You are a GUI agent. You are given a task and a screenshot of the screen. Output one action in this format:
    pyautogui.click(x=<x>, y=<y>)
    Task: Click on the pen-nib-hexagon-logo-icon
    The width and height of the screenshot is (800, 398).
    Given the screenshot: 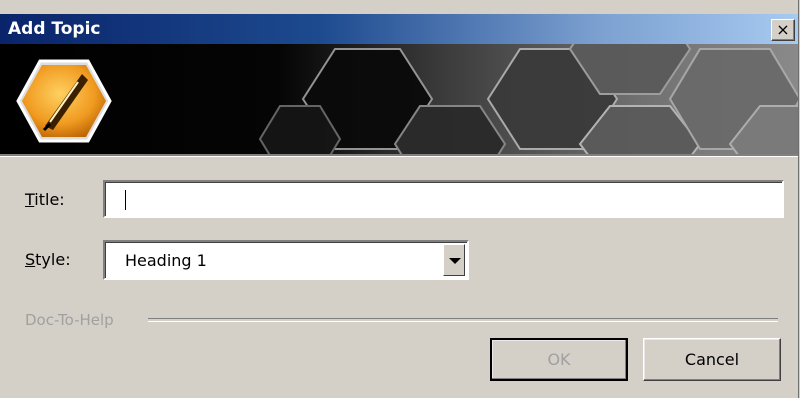 What is the action you would take?
    pyautogui.click(x=64, y=101)
    